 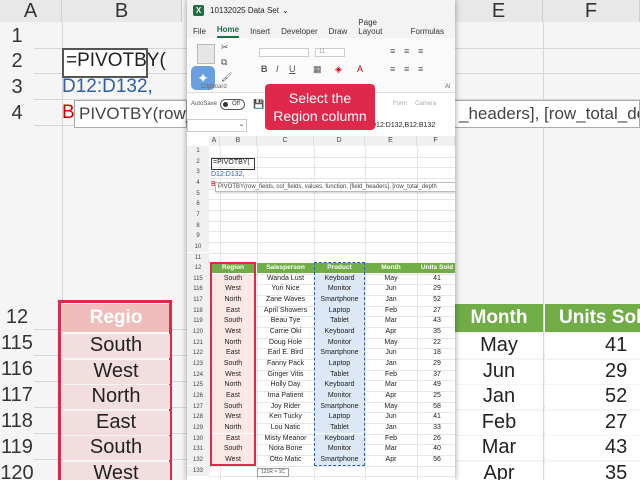 I want to click on salesperson-cell: Misty Meanor, so click(x=285, y=439).